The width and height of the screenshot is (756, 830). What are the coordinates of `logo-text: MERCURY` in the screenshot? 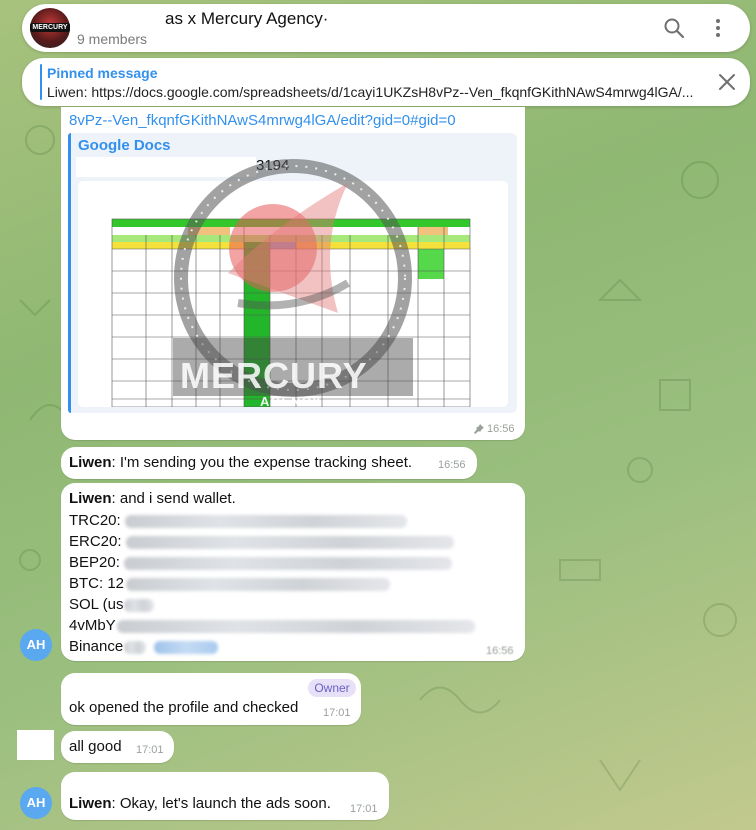 It's located at (50, 27).